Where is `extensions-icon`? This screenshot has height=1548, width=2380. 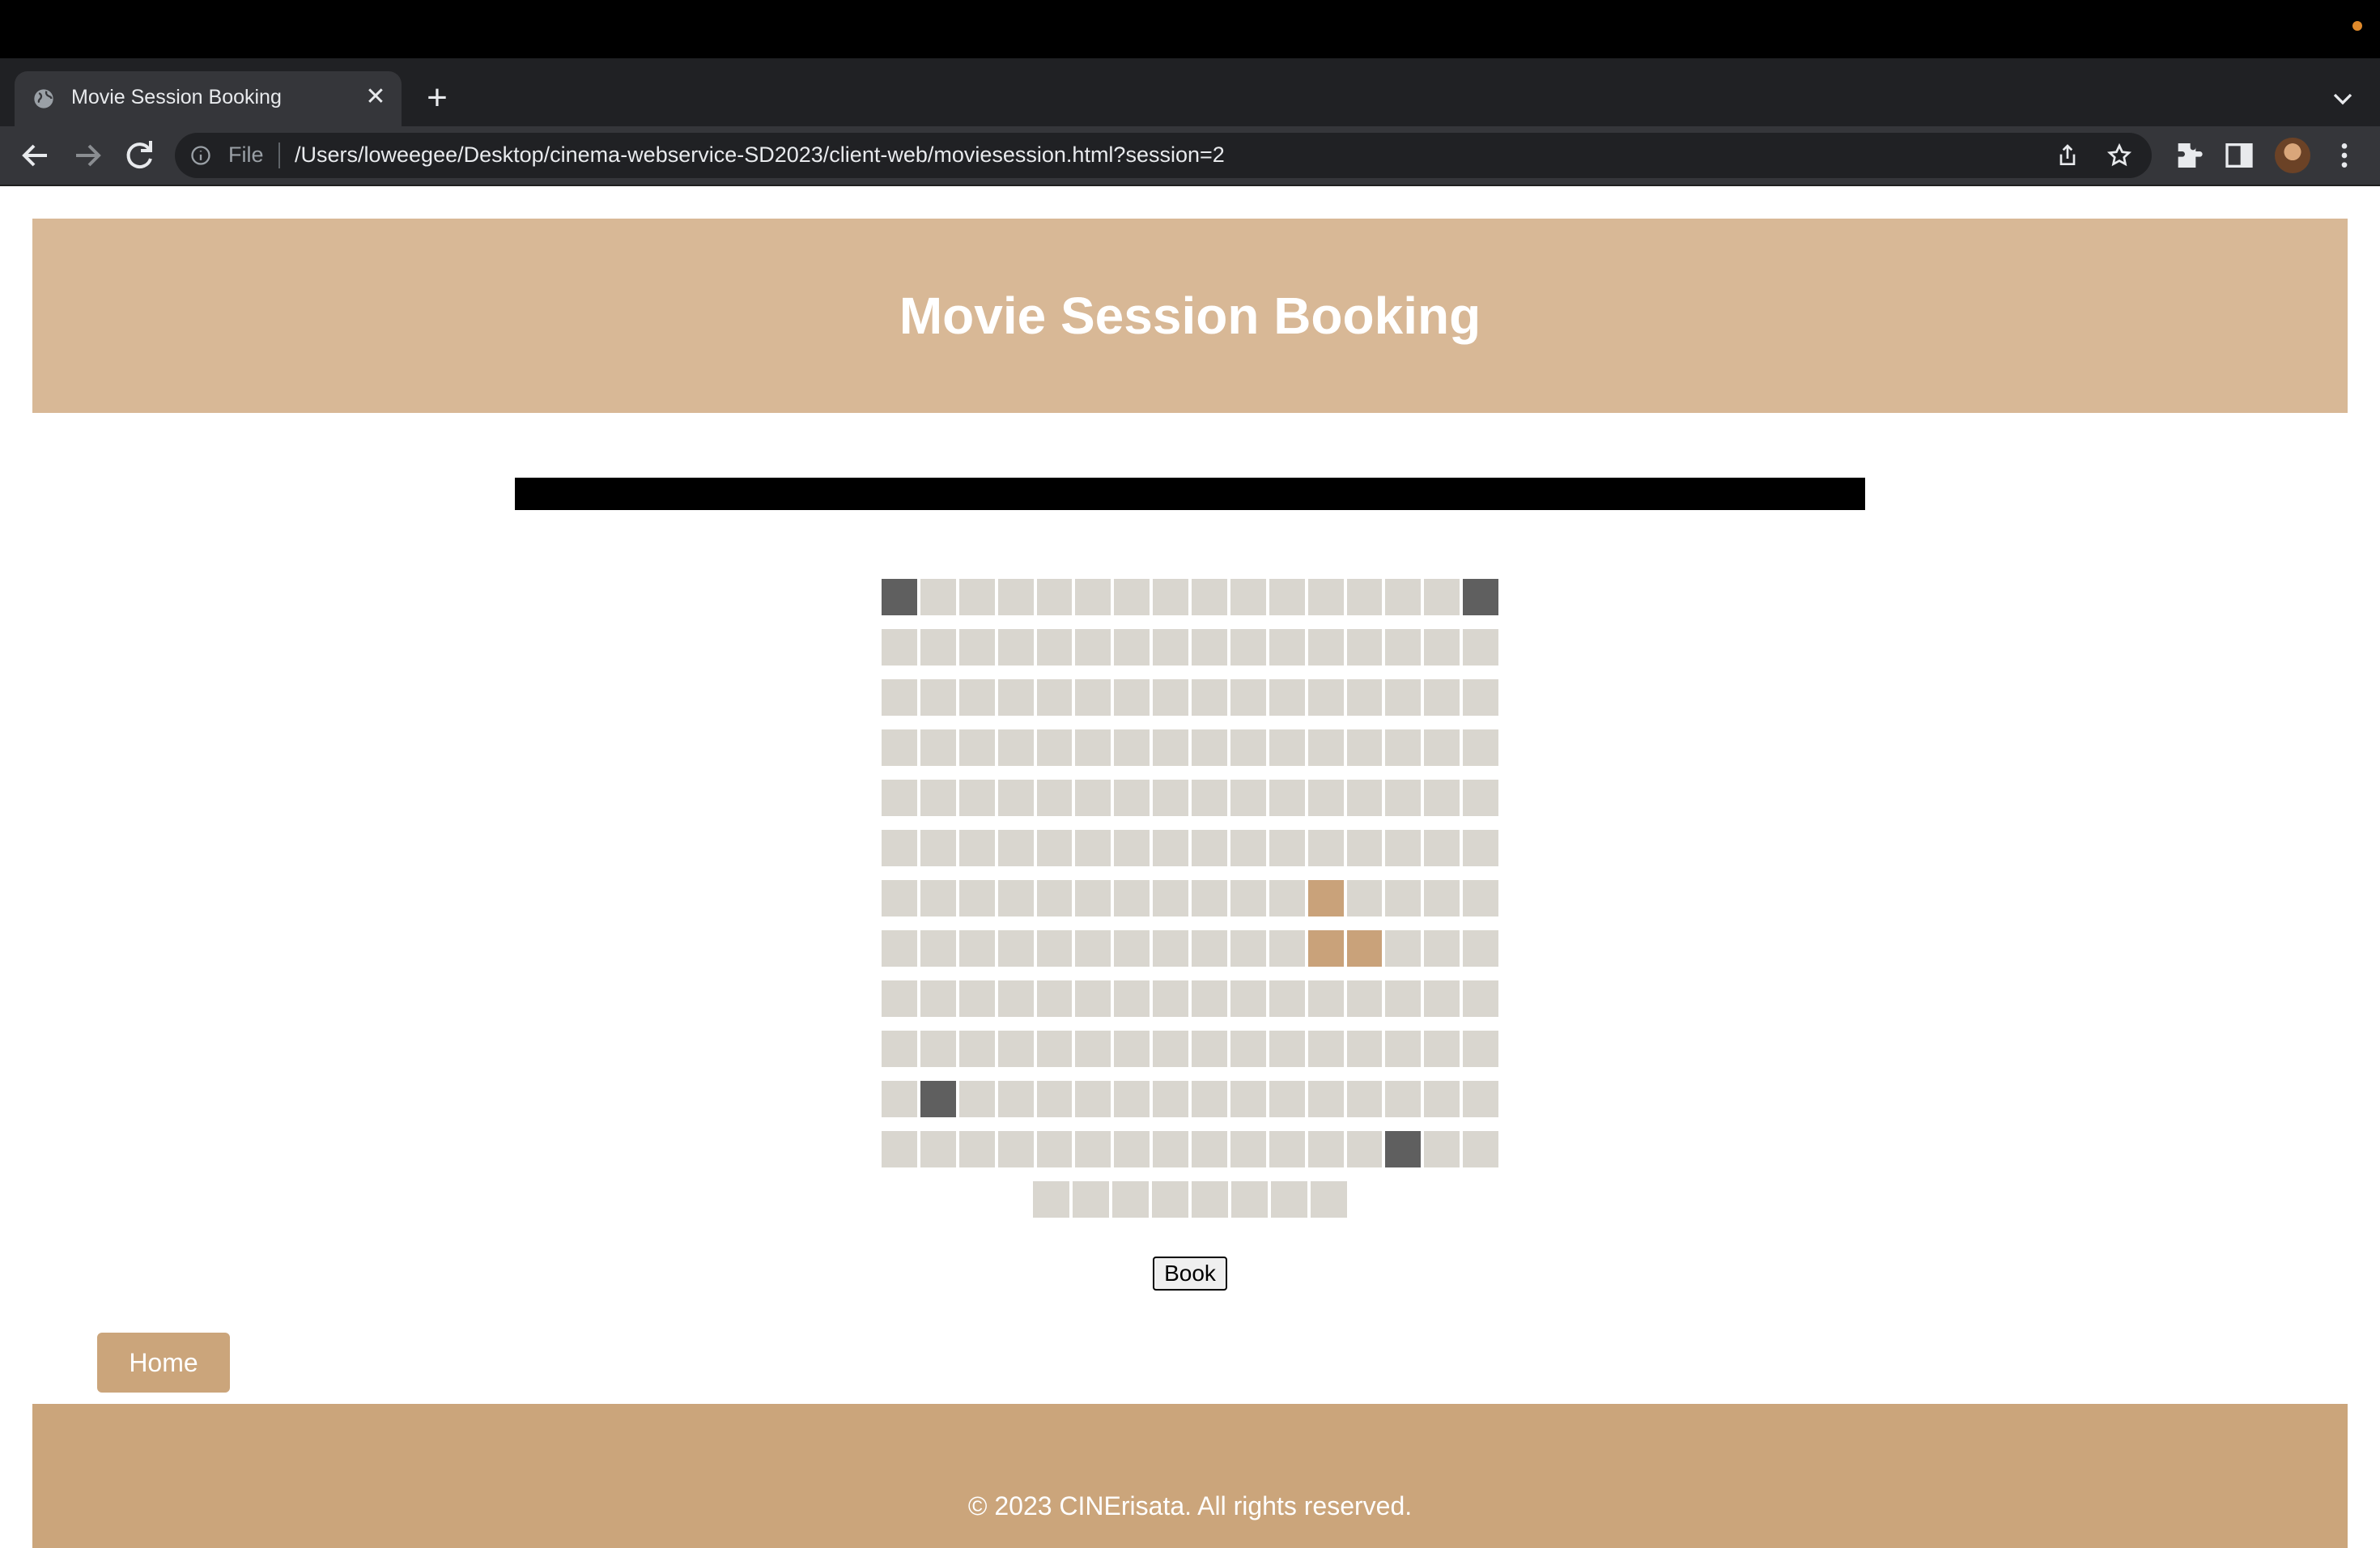
extensions-icon is located at coordinates (2189, 156).